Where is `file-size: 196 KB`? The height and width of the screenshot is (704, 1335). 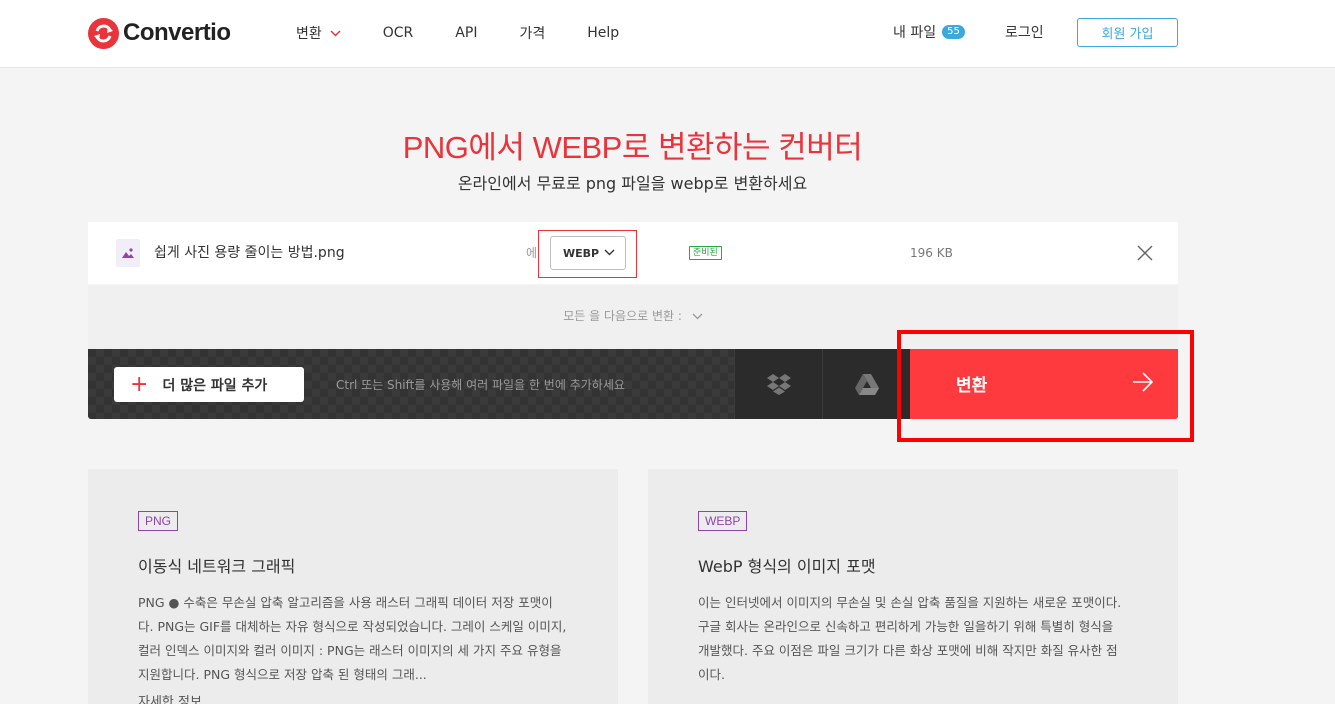
file-size: 196 KB is located at coordinates (931, 253).